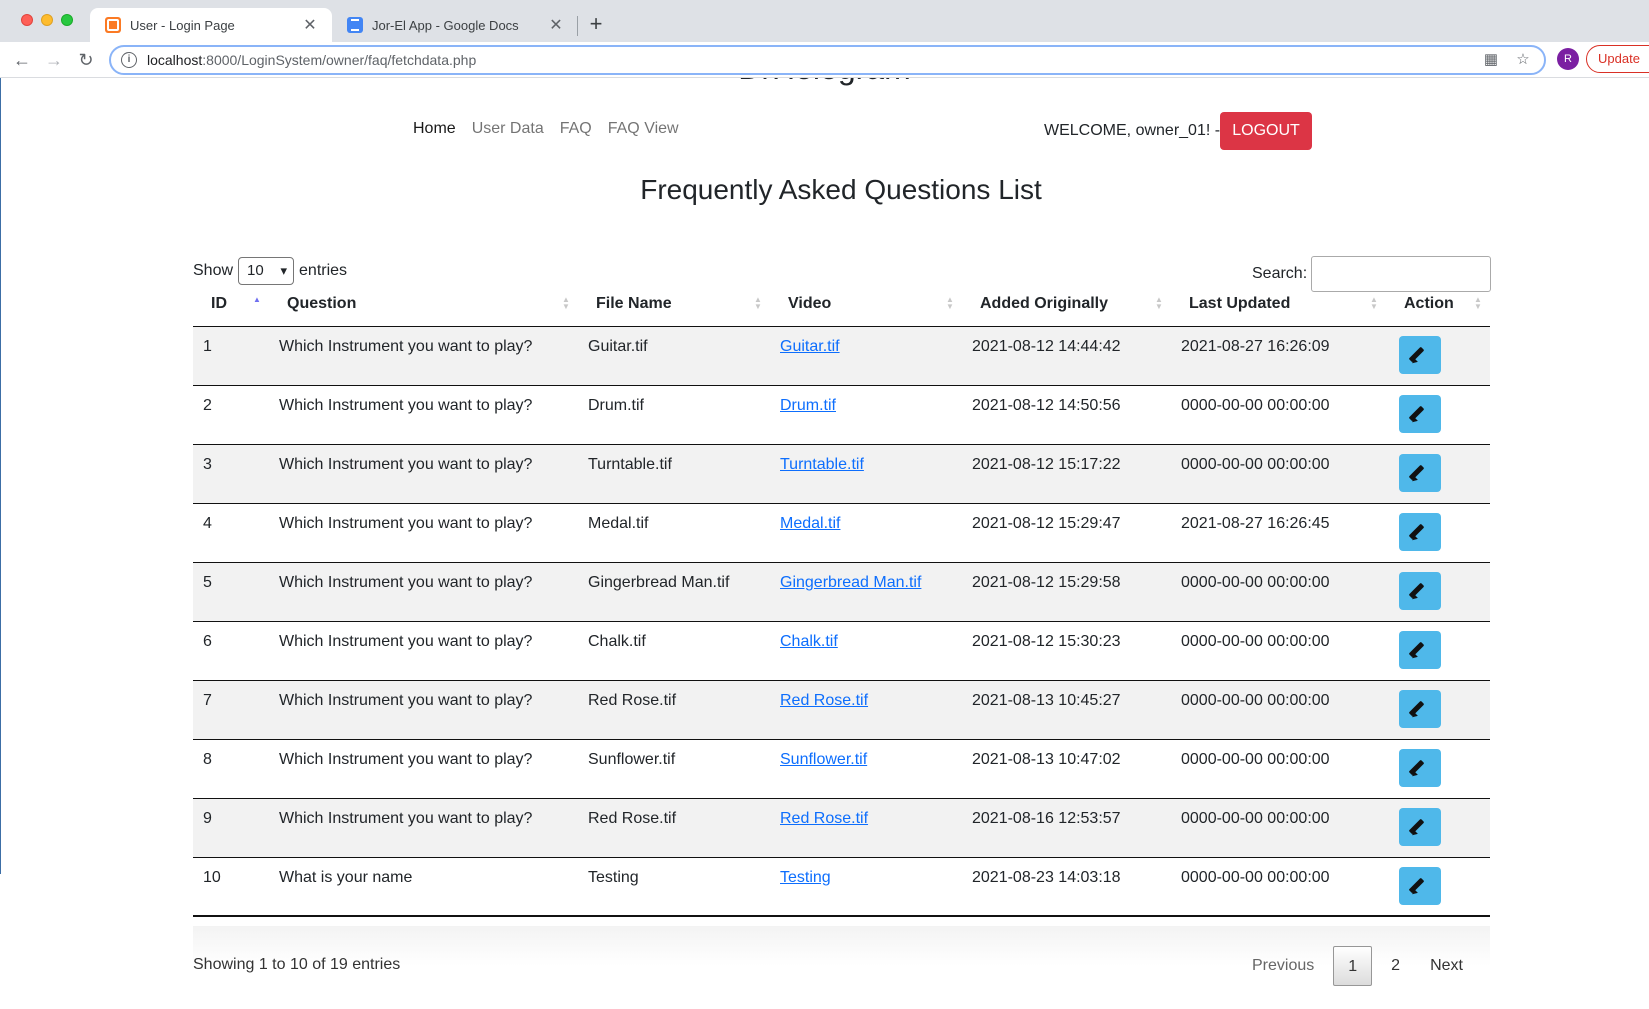  I want to click on video-link: Guitar.tif, so click(810, 346).